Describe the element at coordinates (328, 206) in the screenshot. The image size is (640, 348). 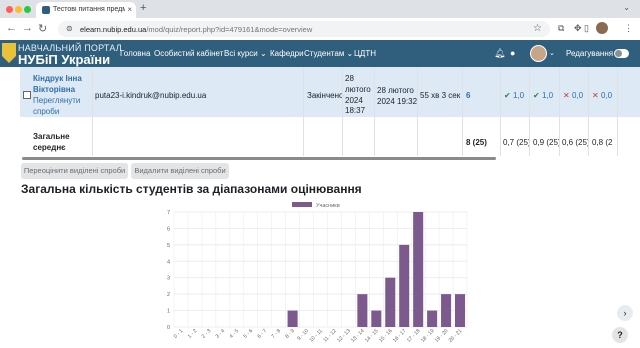
I see `legend-label: Учасники` at that location.